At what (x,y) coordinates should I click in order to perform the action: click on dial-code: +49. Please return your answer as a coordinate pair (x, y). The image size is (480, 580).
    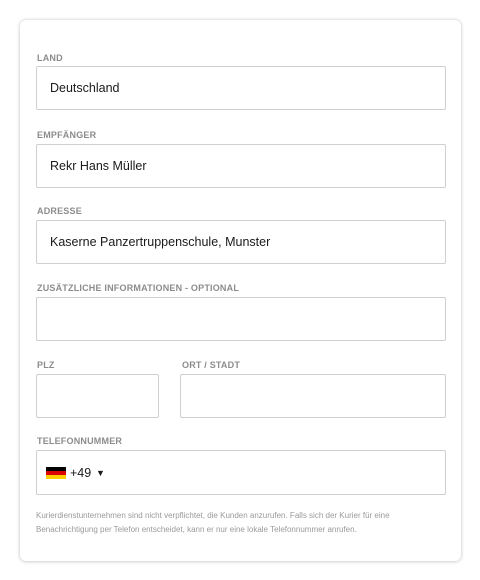
    Looking at the image, I should click on (80, 473).